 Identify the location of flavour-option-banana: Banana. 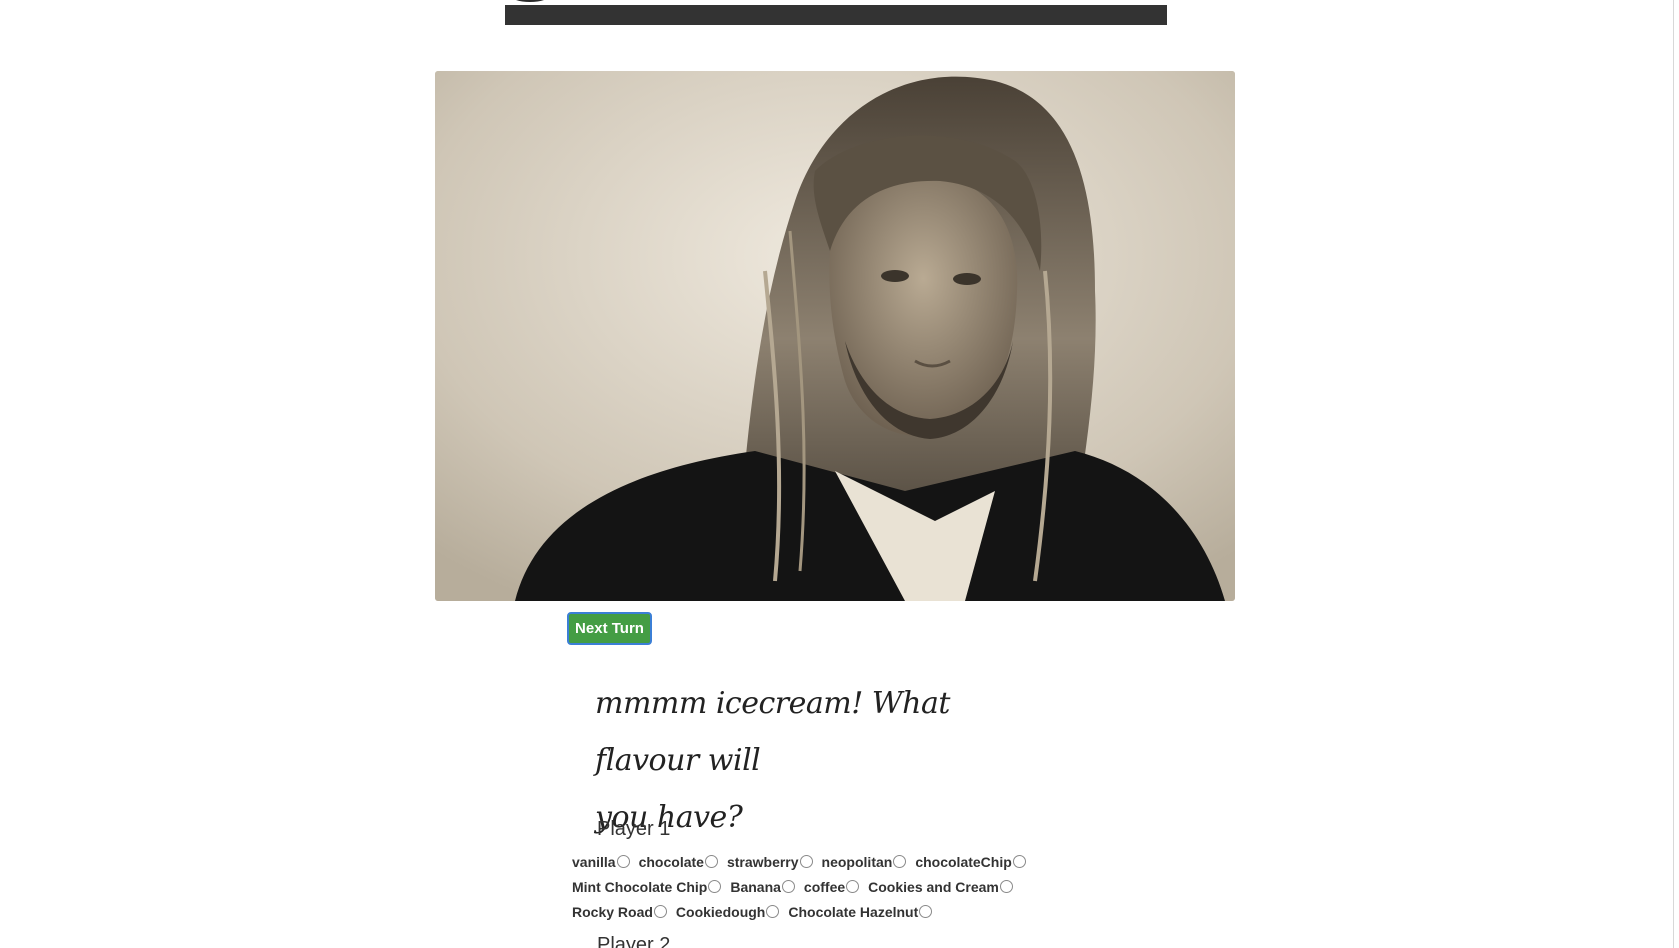
(762, 887).